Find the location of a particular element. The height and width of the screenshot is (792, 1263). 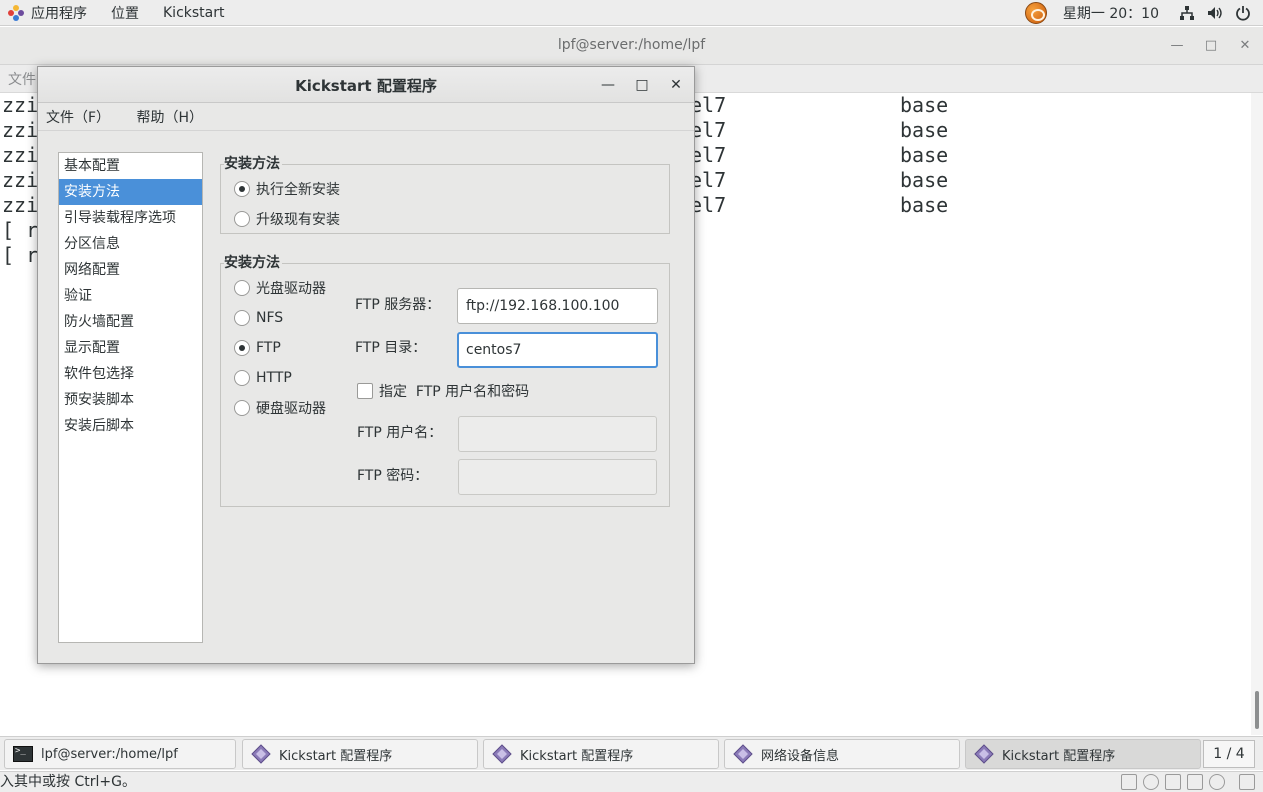

terminal-menu-file: 文件 is located at coordinates (22, 80).